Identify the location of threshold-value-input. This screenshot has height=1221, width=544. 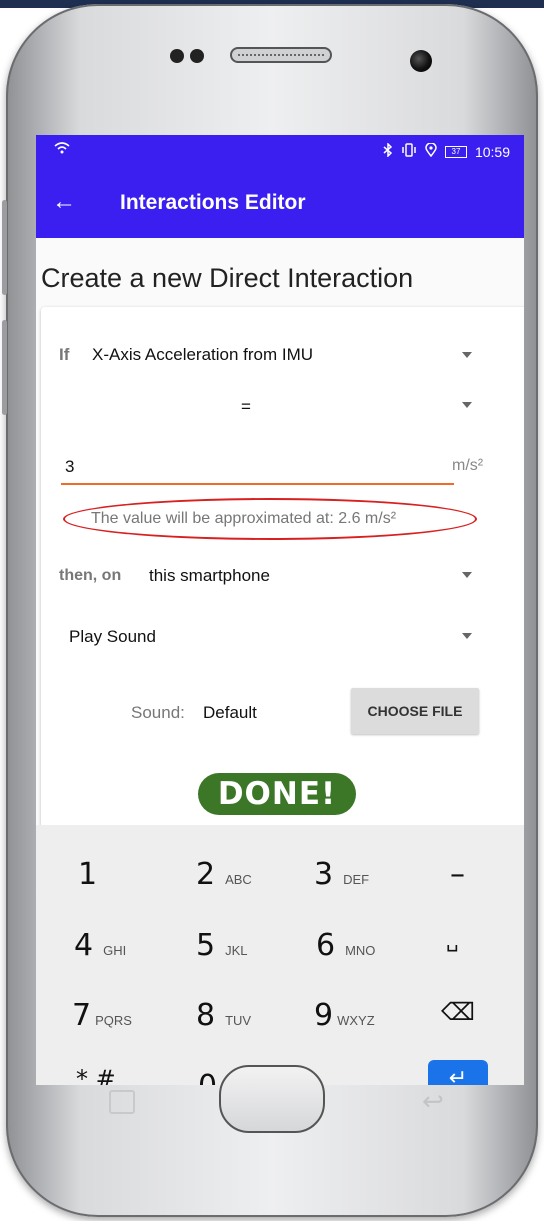
(257, 468).